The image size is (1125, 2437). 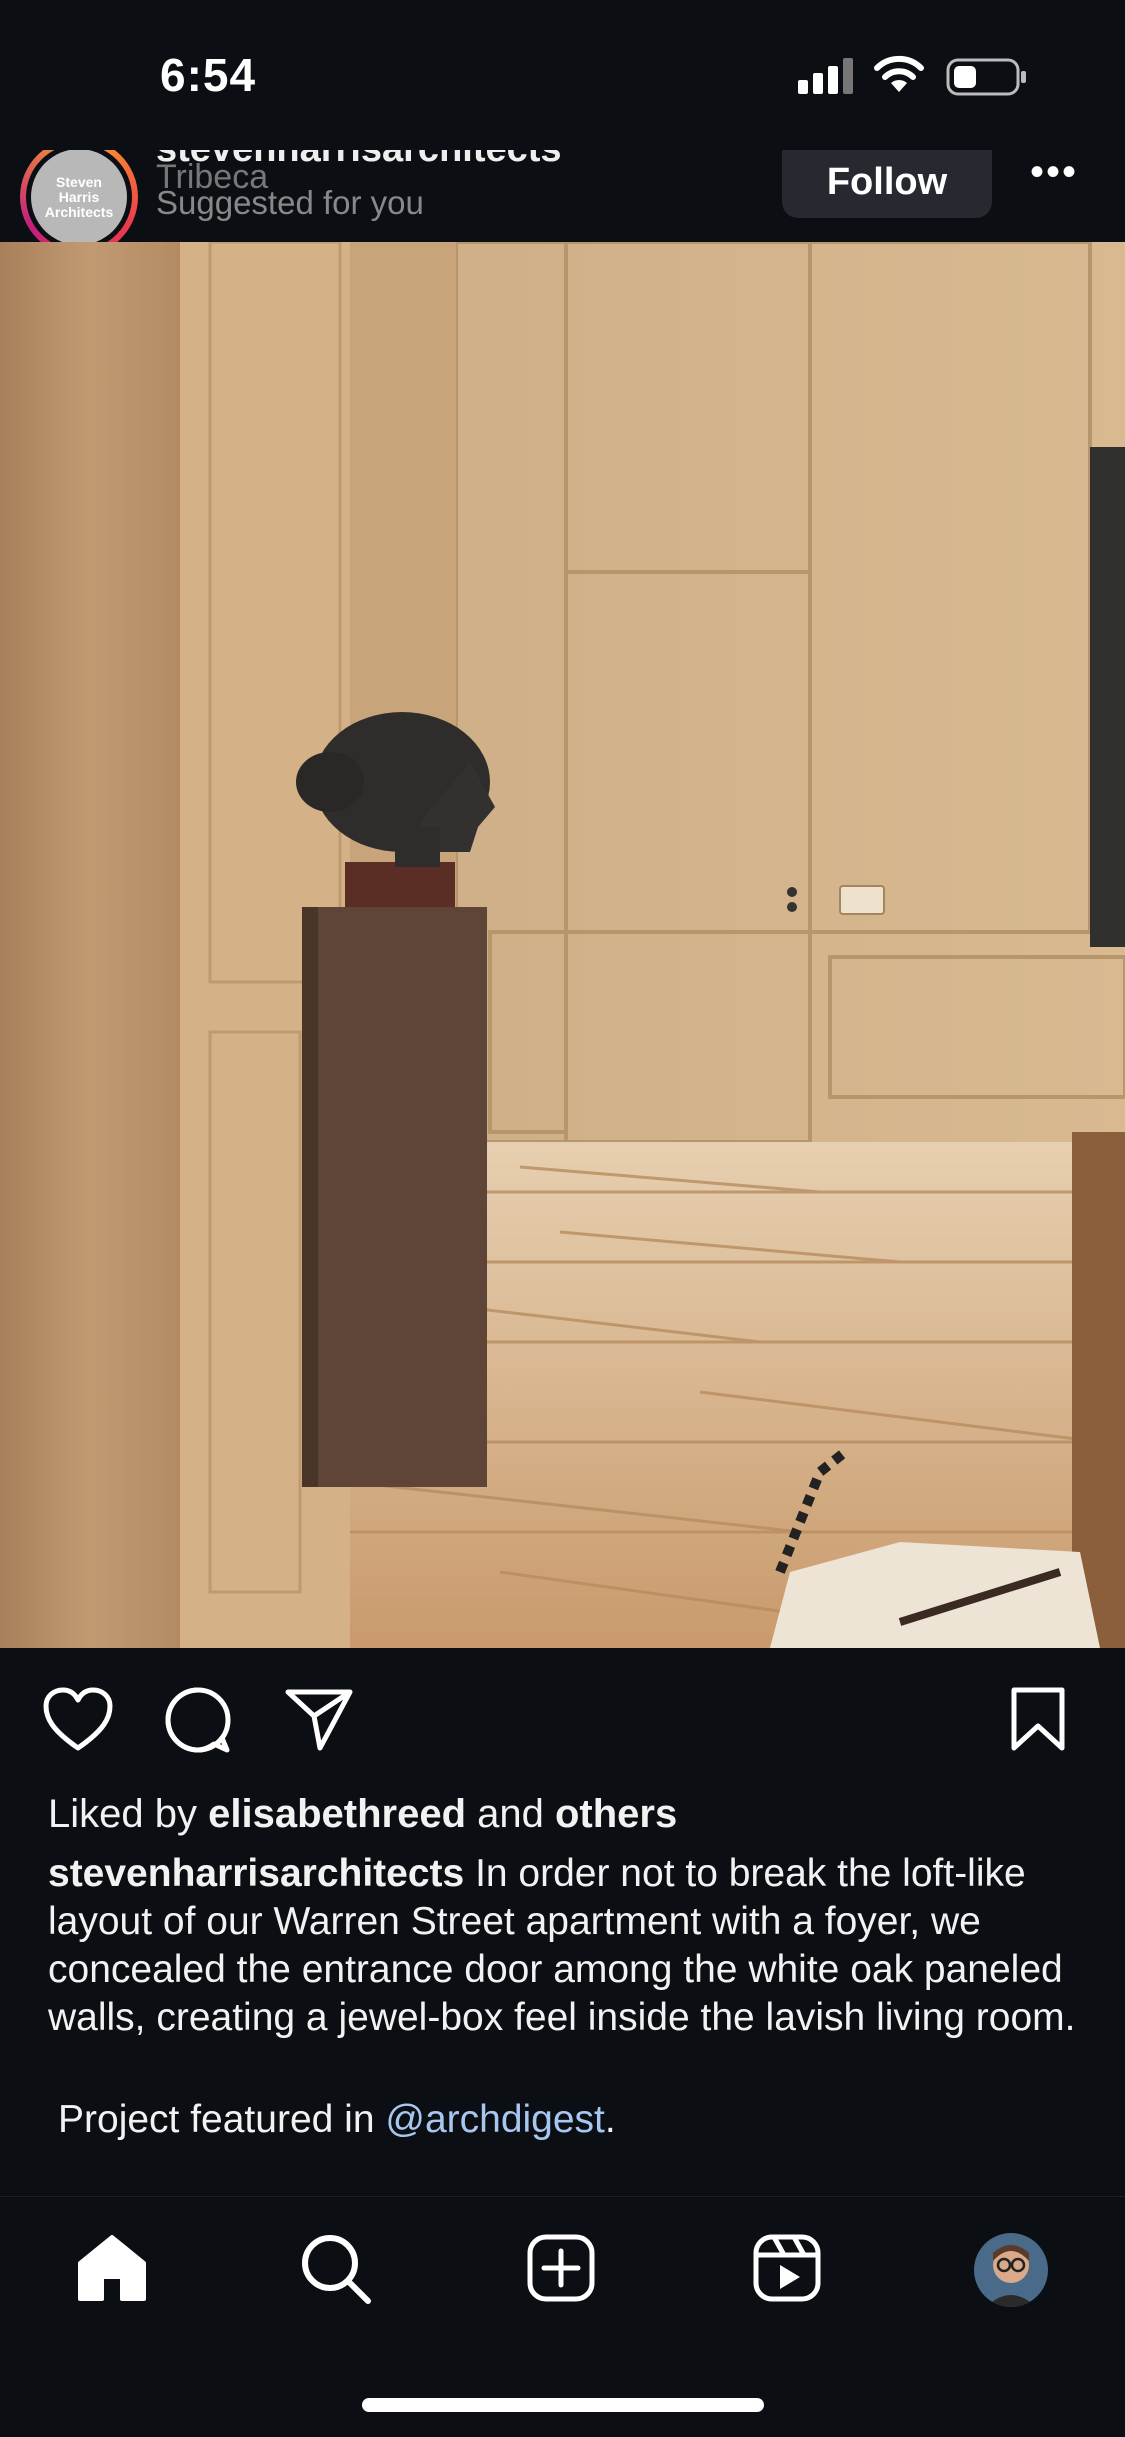 What do you see at coordinates (112, 2268) in the screenshot?
I see `home-icon` at bounding box center [112, 2268].